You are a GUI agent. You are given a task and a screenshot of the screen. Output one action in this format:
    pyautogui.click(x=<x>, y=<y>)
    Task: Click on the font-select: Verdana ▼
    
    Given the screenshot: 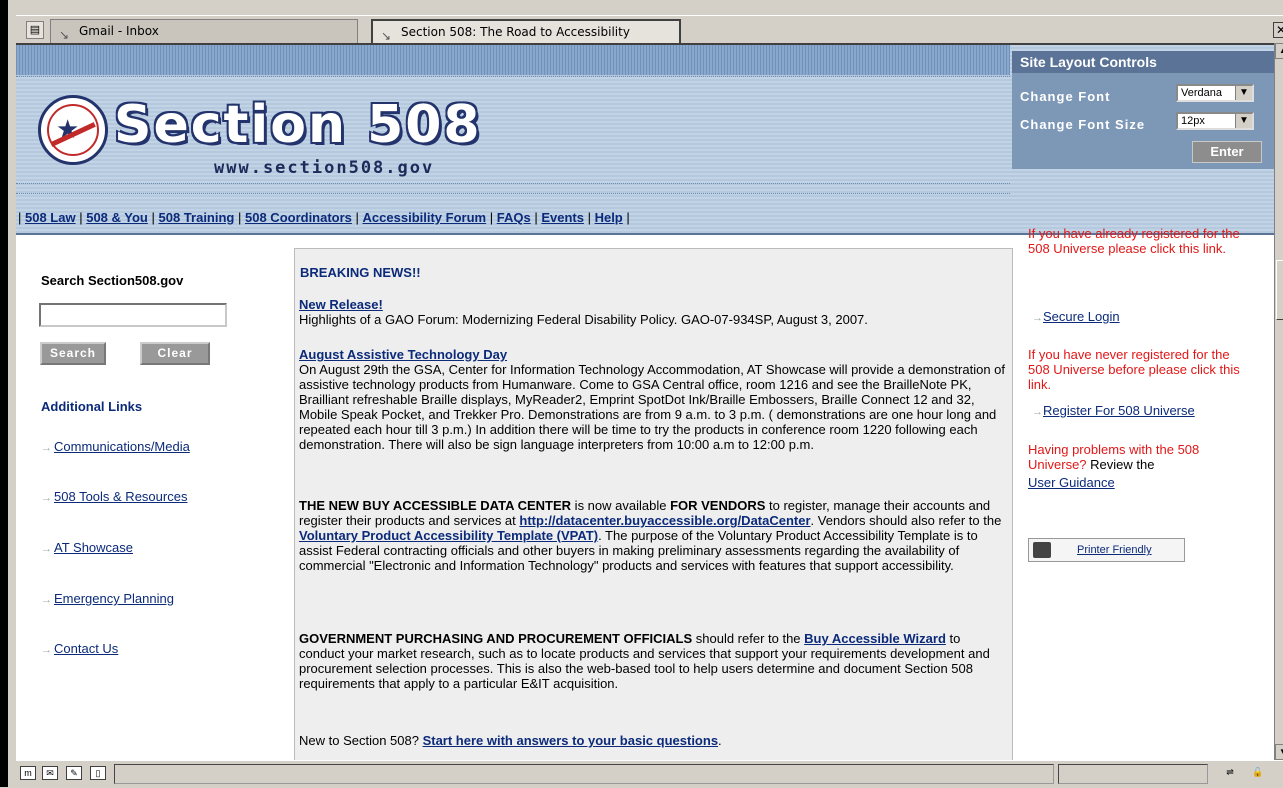 What is the action you would take?
    pyautogui.click(x=1215, y=93)
    